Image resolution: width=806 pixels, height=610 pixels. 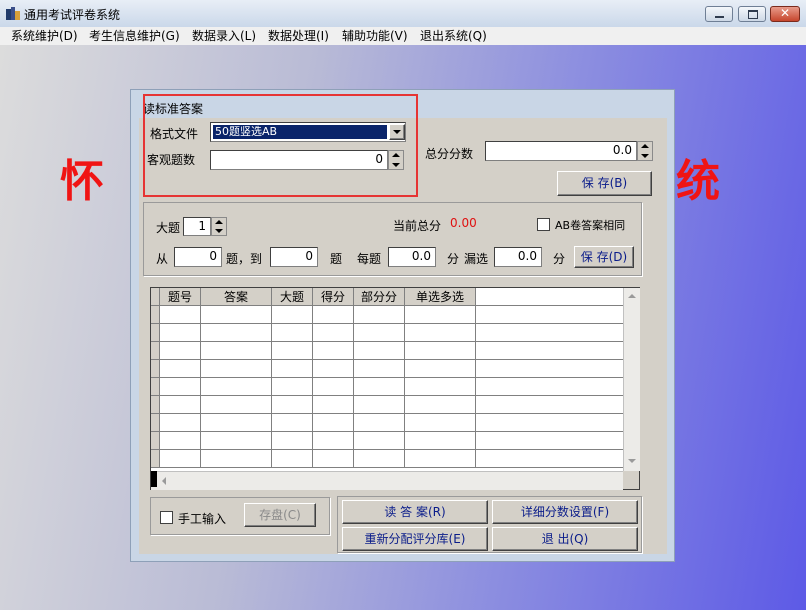 I want to click on col-answer: 答案, so click(x=236, y=297).